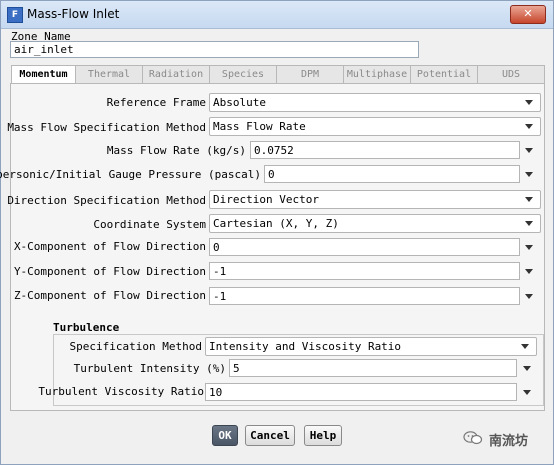  Describe the element at coordinates (239, 102) in the screenshot. I see `reference-frame-value: Absolute` at that location.